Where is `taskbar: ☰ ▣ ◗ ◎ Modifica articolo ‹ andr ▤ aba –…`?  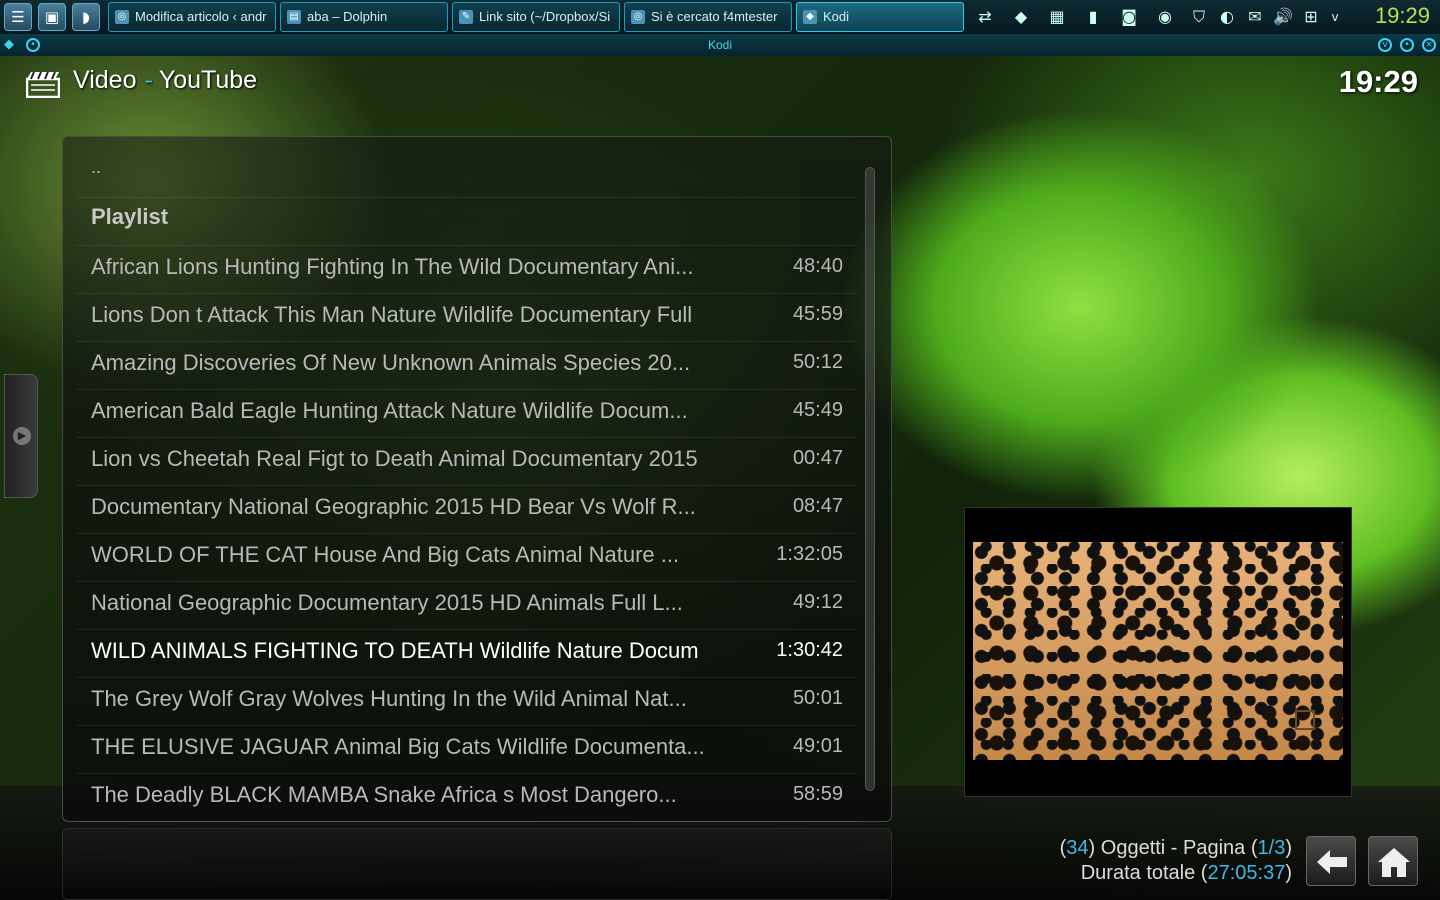 taskbar: ☰ ▣ ◗ ◎ Modifica articolo ‹ andr ▤ aba –… is located at coordinates (720, 17).